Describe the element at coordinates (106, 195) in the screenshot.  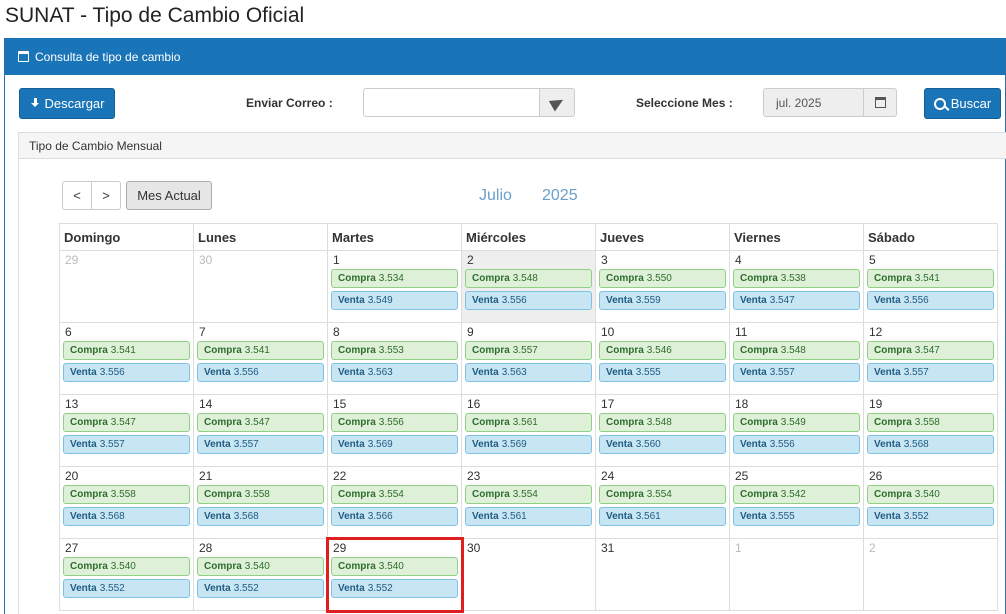
I see `next-month-button: >` at that location.